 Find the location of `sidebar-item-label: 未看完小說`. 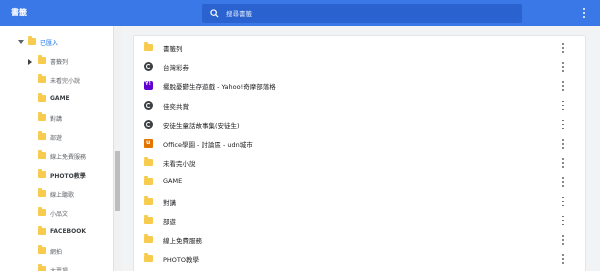

sidebar-item-label: 未看完小說 is located at coordinates (65, 81).